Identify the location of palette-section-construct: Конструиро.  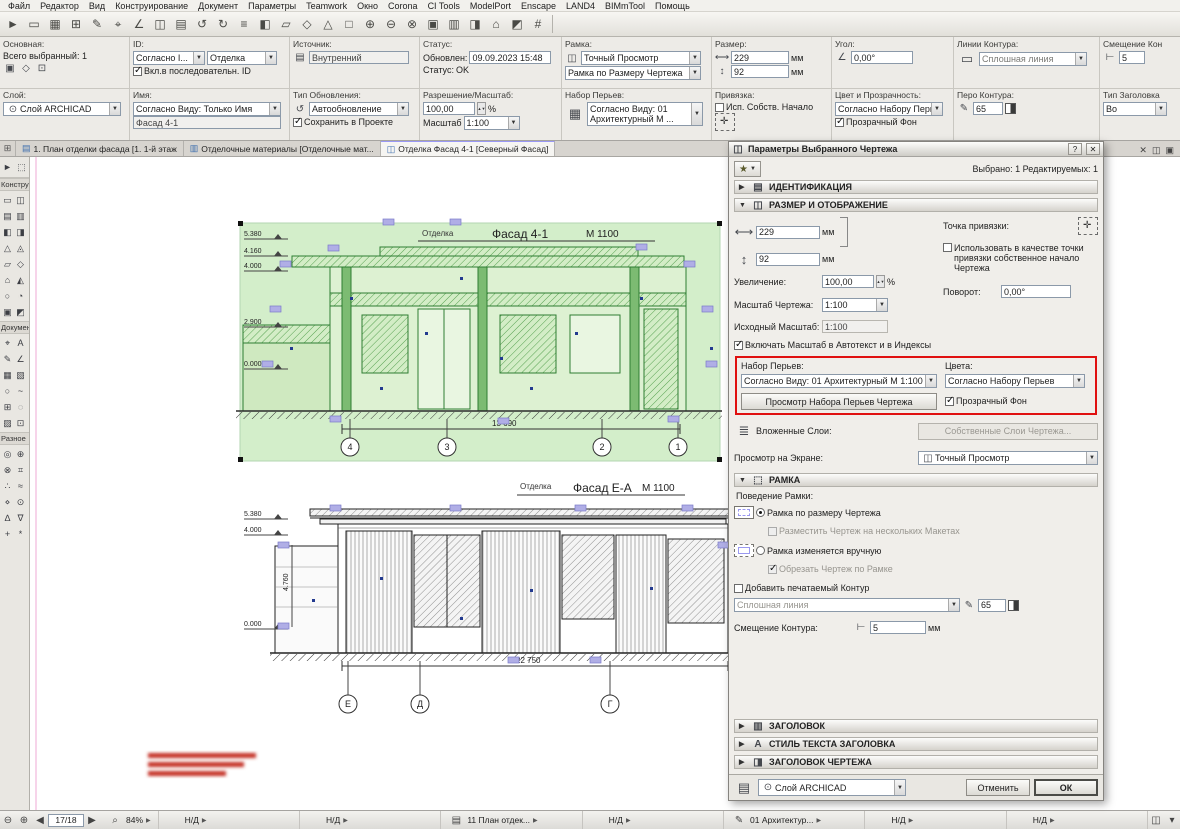
(14, 184).